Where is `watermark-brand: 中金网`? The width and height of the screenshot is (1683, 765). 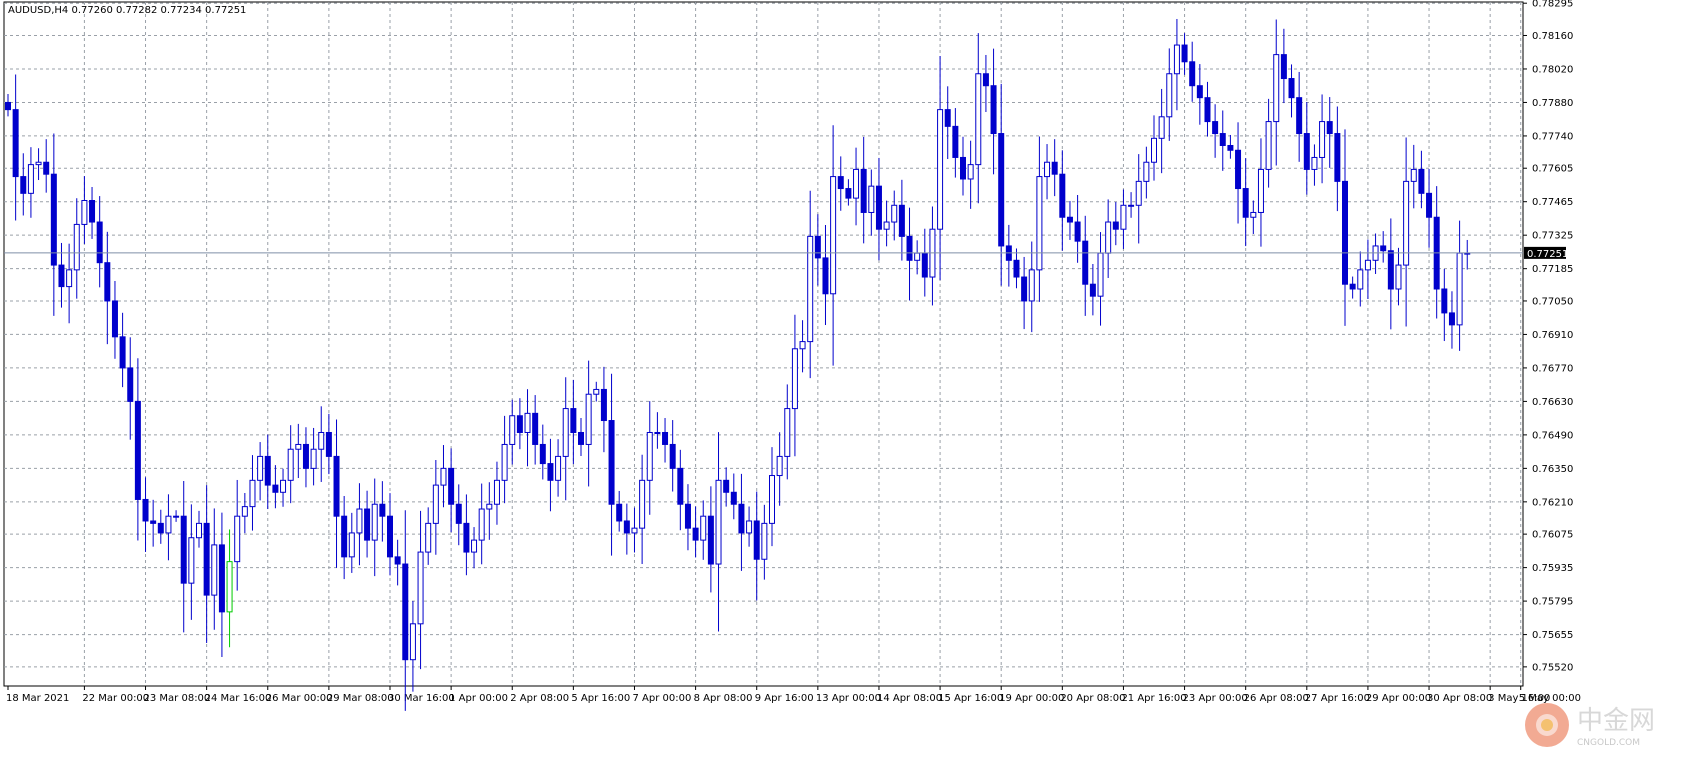 watermark-brand: 中金网 is located at coordinates (1616, 721).